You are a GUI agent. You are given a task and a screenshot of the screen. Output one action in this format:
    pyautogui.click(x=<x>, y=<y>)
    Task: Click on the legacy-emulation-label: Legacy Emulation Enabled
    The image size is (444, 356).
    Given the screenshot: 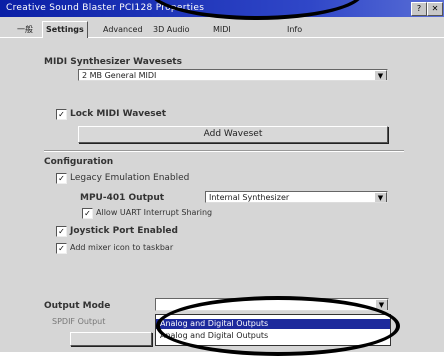 What is the action you would take?
    pyautogui.click(x=130, y=178)
    